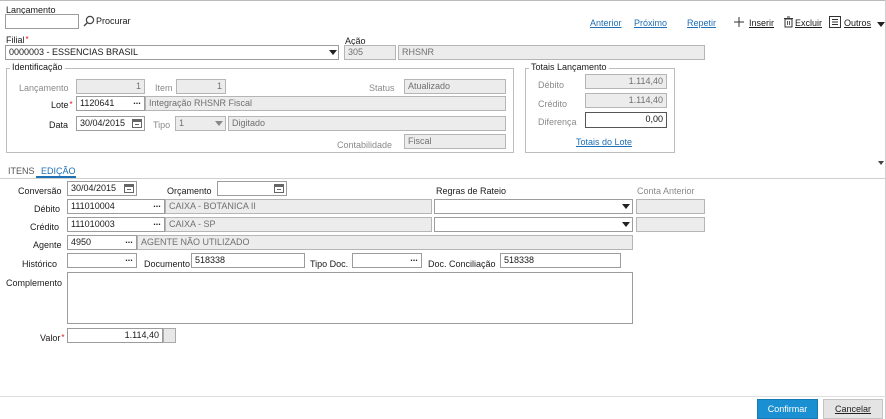  I want to click on lote-label: Lote*, so click(62, 105).